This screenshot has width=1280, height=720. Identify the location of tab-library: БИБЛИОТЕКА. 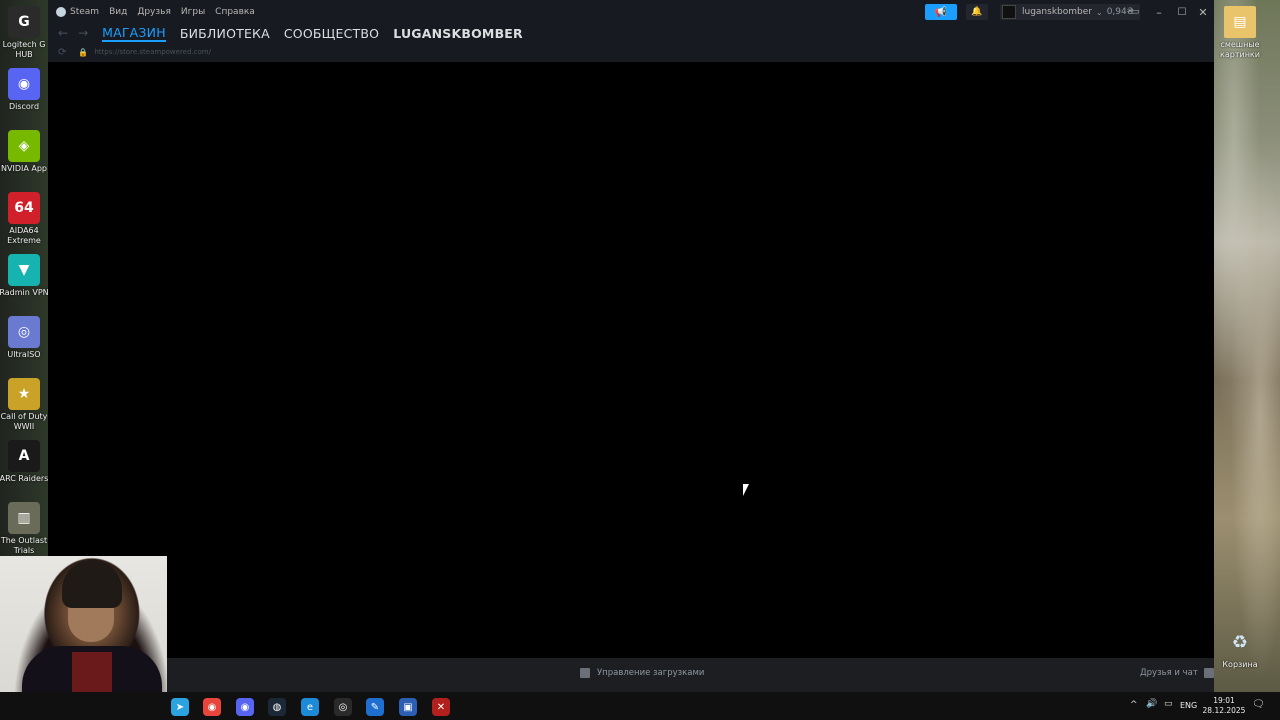
(225, 33).